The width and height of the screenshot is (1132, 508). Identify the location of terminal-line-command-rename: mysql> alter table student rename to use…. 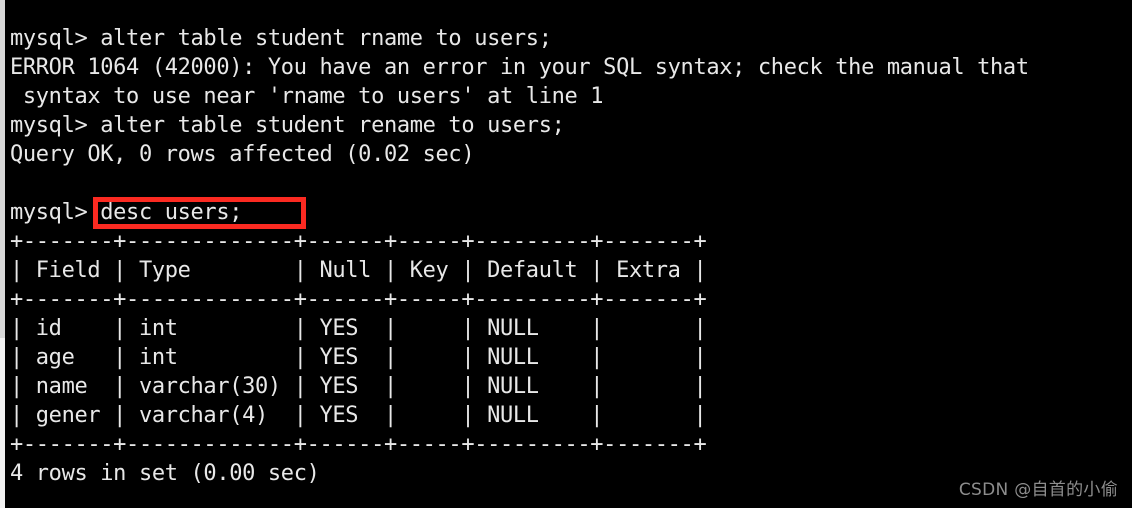
(287, 125).